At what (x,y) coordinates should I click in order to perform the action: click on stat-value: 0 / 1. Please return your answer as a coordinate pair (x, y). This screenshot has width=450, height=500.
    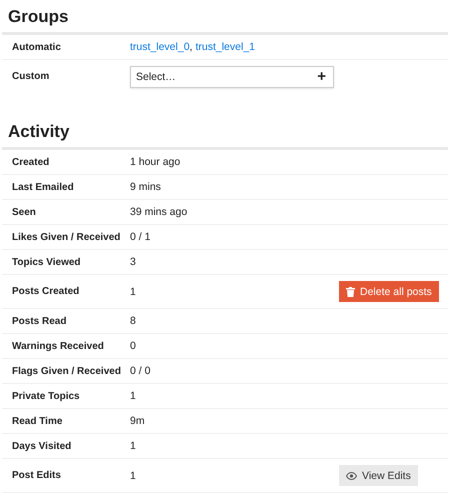
    Looking at the image, I should click on (141, 237).